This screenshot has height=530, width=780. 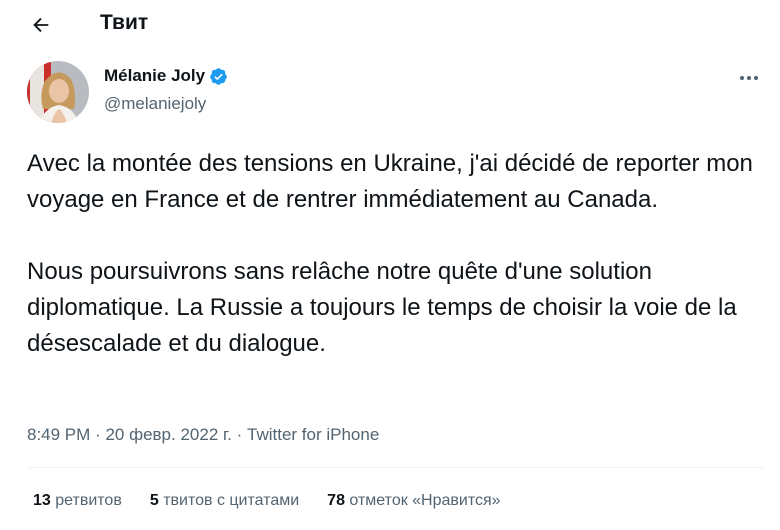 I want to click on avatar, so click(x=58, y=92).